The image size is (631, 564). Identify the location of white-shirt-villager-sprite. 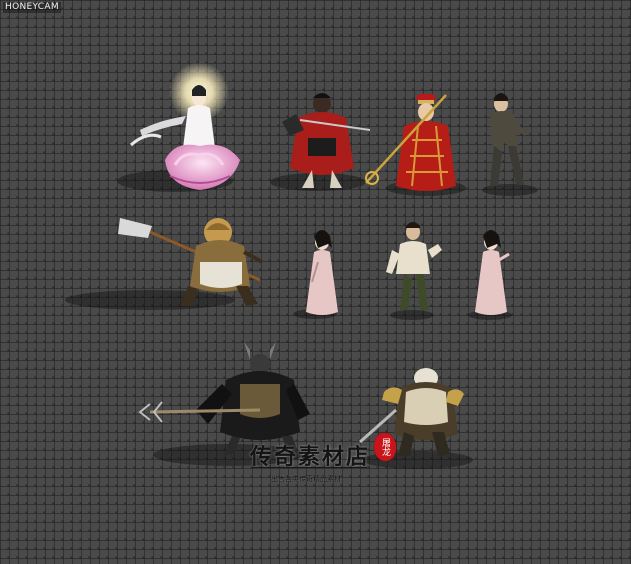
(414, 271).